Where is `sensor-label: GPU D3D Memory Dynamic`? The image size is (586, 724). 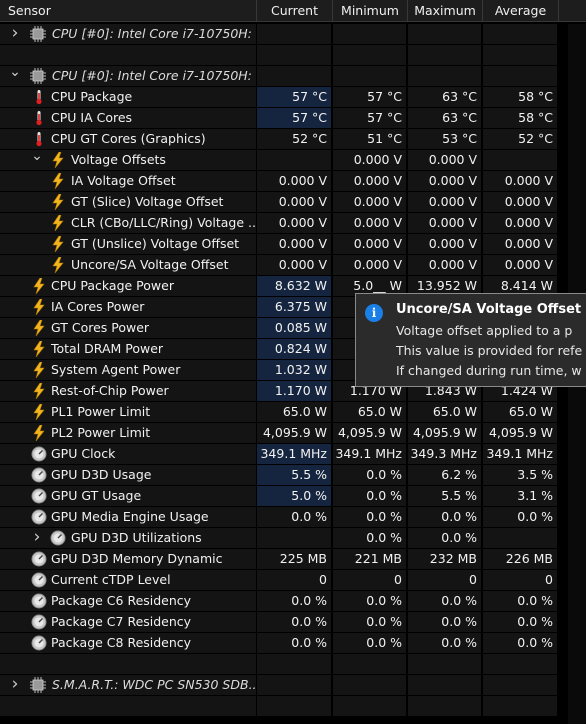
sensor-label: GPU D3D Memory Dynamic is located at coordinates (137, 558).